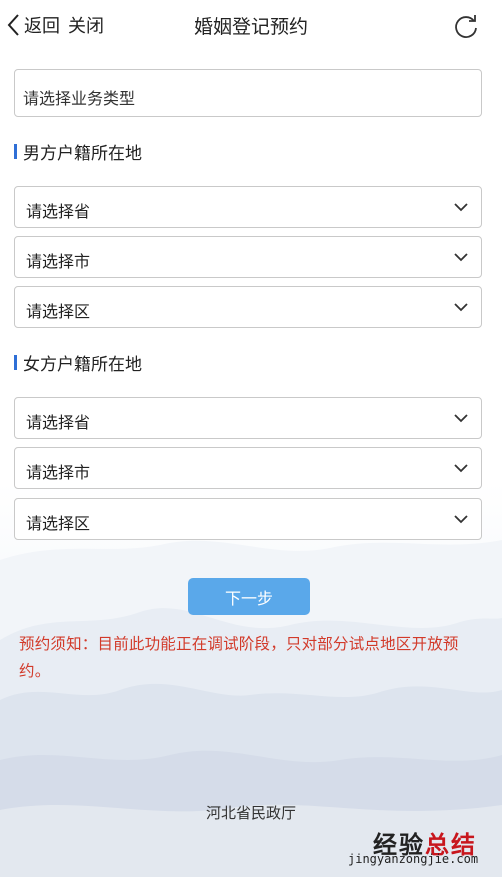 The image size is (502, 877). What do you see at coordinates (82, 365) in the screenshot?
I see `female-section-label: 女方户籍所在地` at bounding box center [82, 365].